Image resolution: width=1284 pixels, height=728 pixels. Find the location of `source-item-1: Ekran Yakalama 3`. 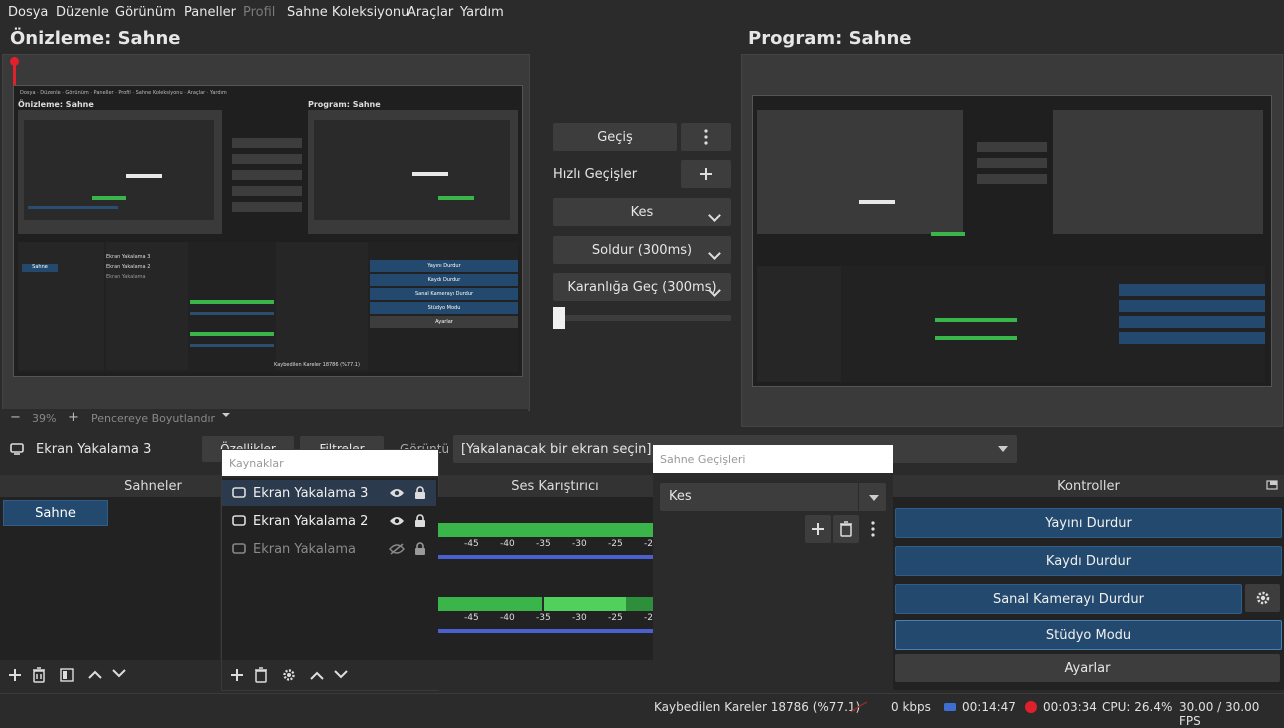

source-item-1: Ekran Yakalama 3 is located at coordinates (329, 493).